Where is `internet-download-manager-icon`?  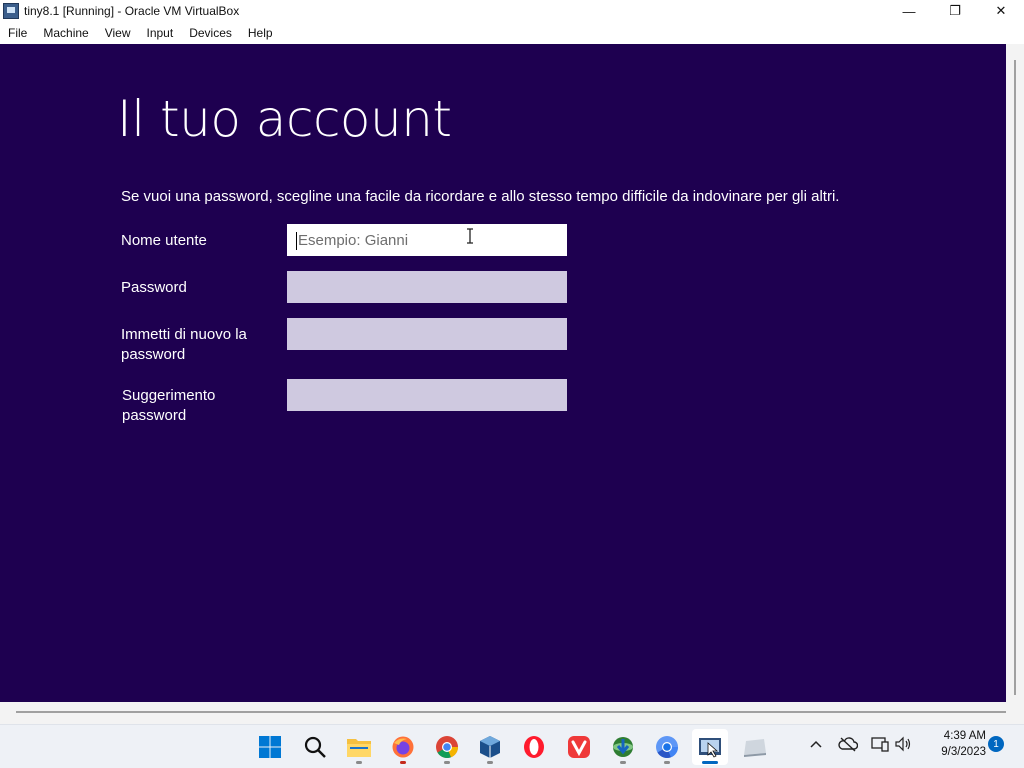
internet-download-manager-icon is located at coordinates (623, 747).